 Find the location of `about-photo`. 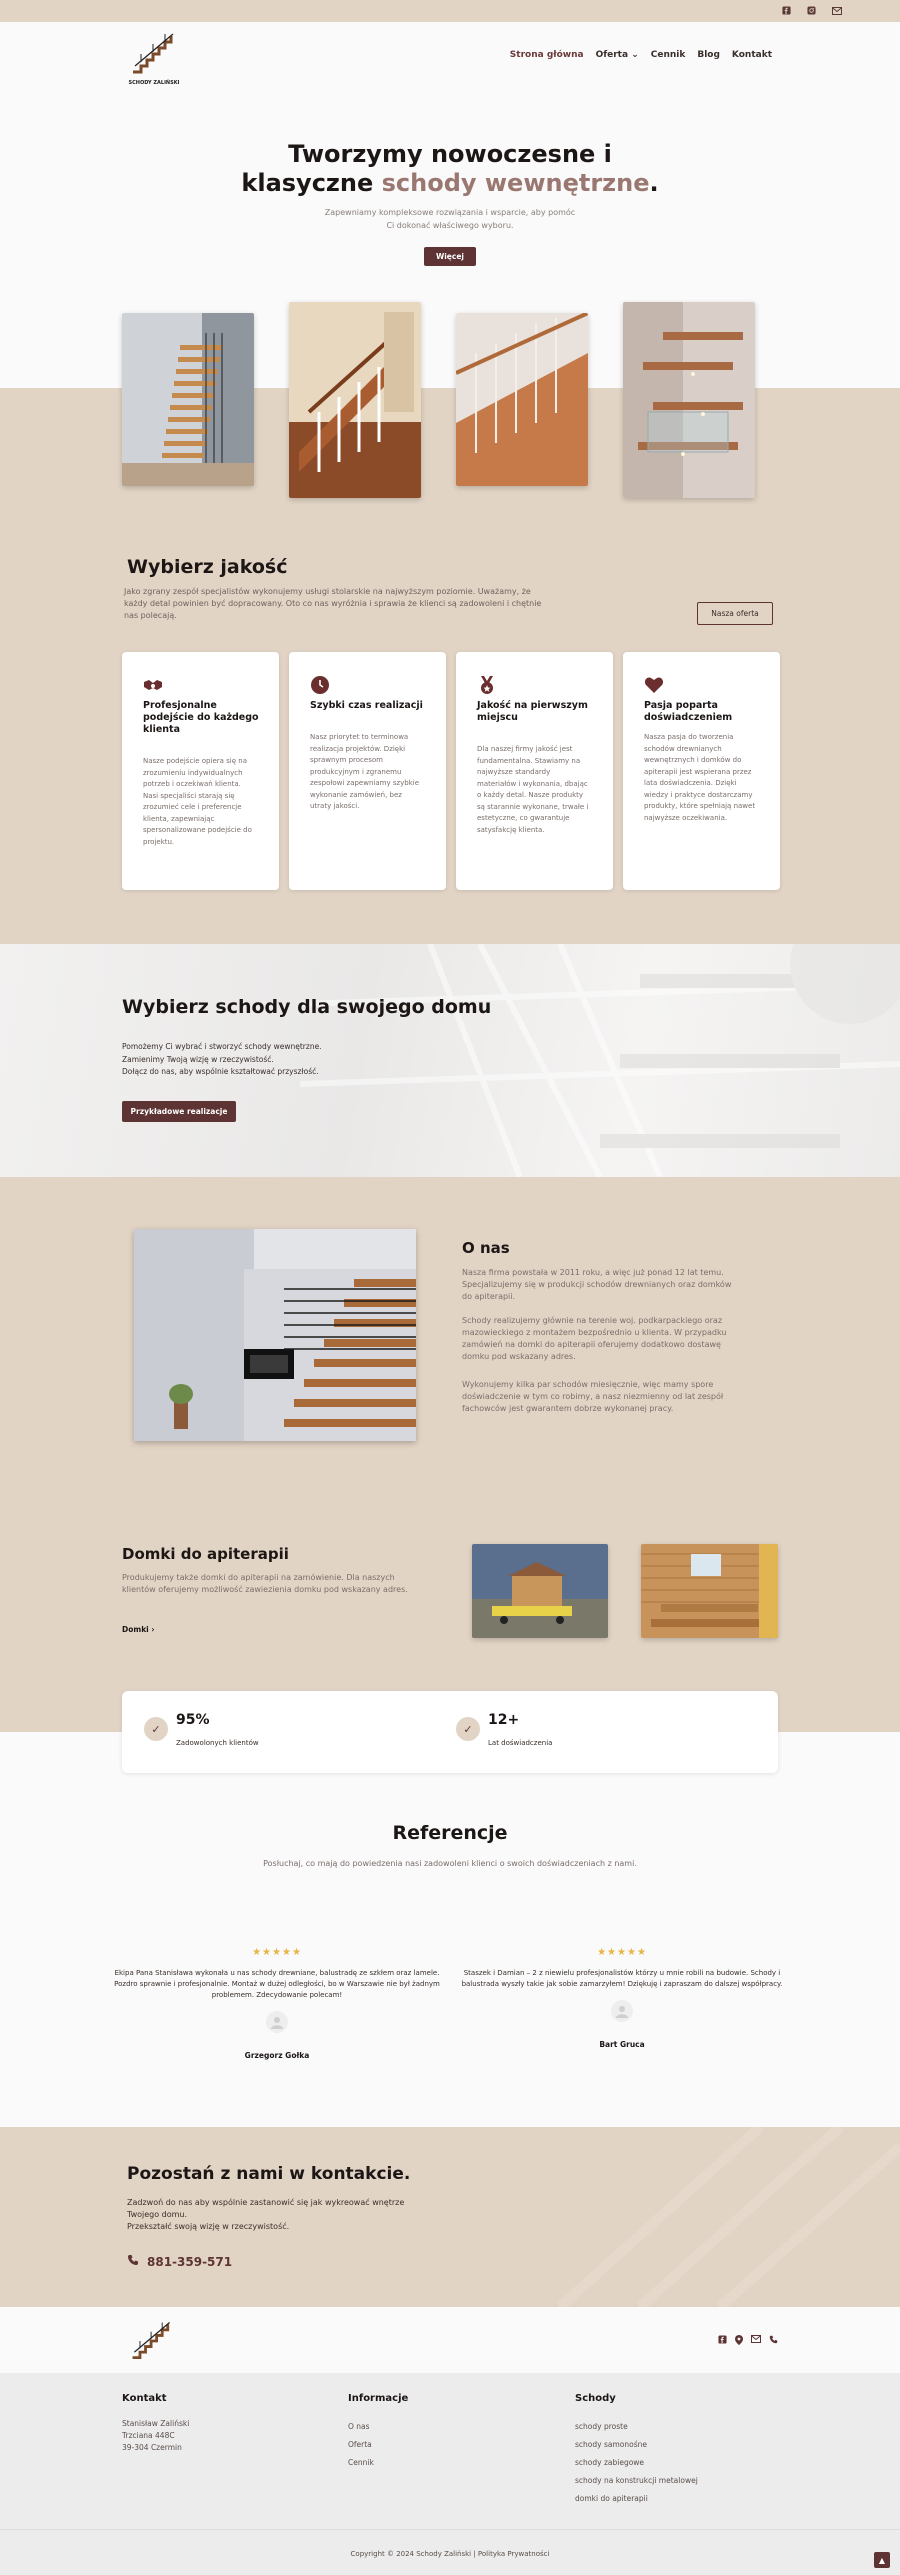

about-photo is located at coordinates (275, 1335).